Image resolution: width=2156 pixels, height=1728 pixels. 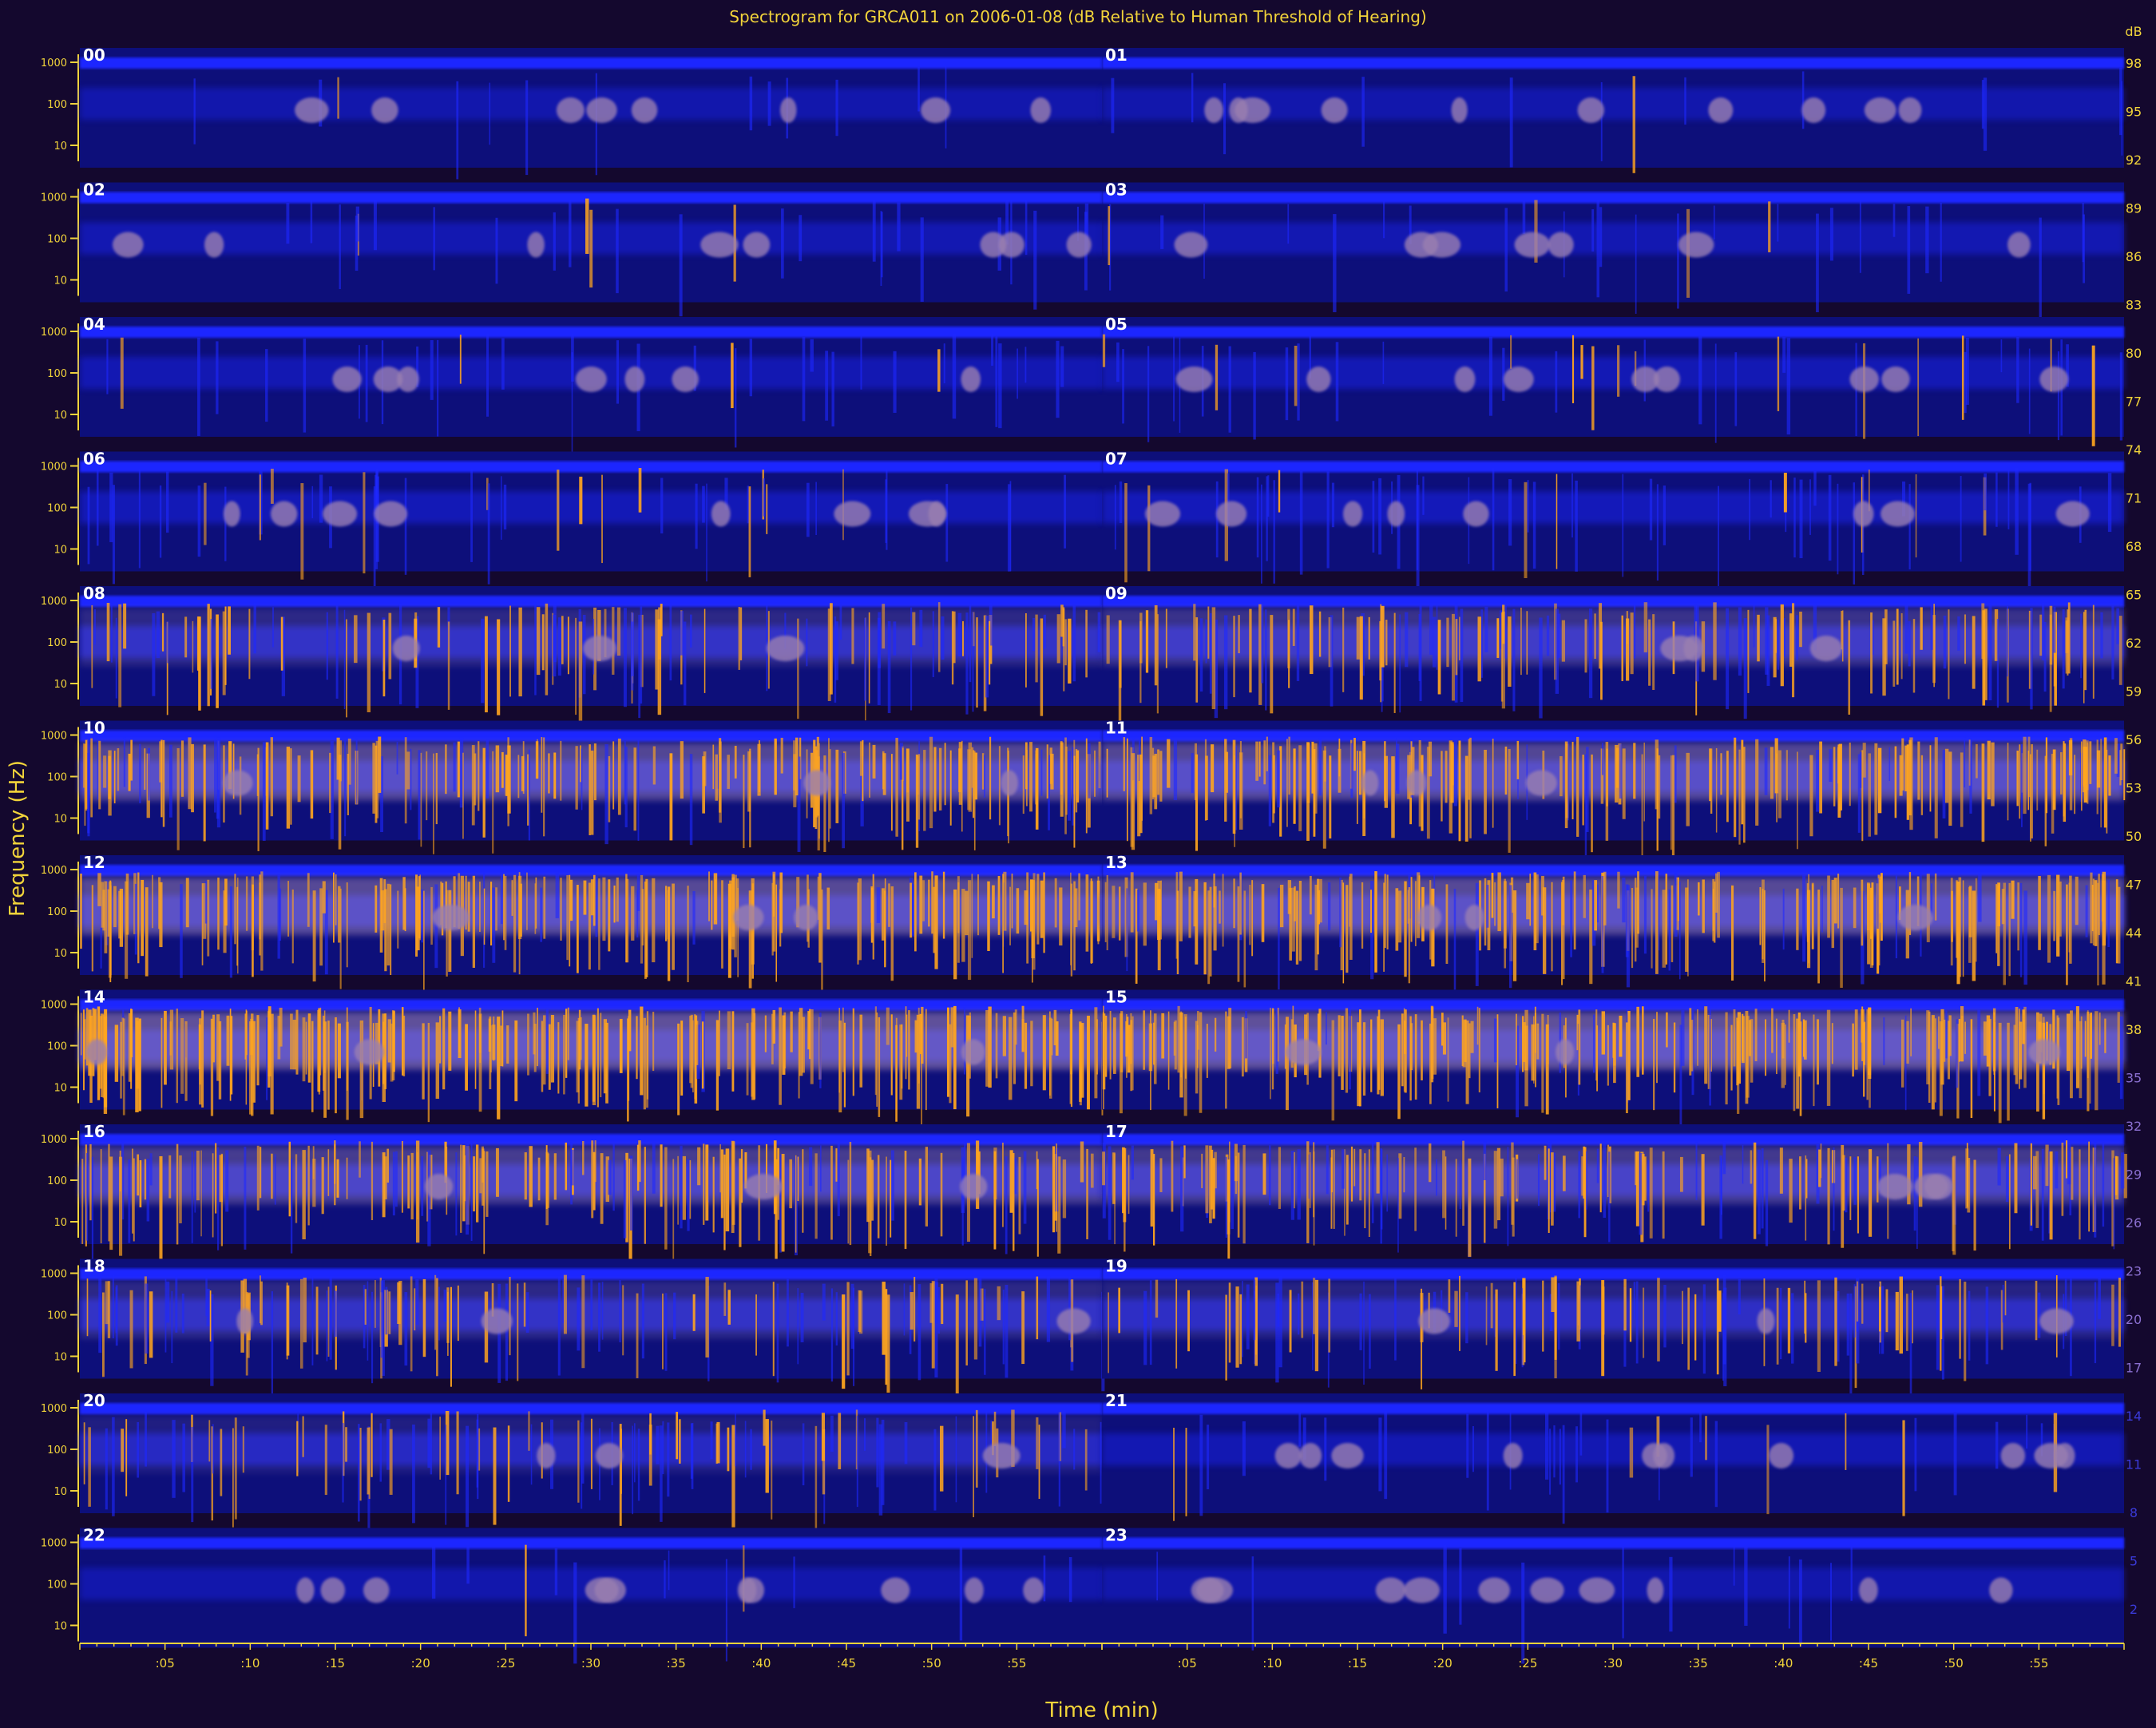 What do you see at coordinates (60, 1223) in the screenshot?
I see `y-tick-label: 10` at bounding box center [60, 1223].